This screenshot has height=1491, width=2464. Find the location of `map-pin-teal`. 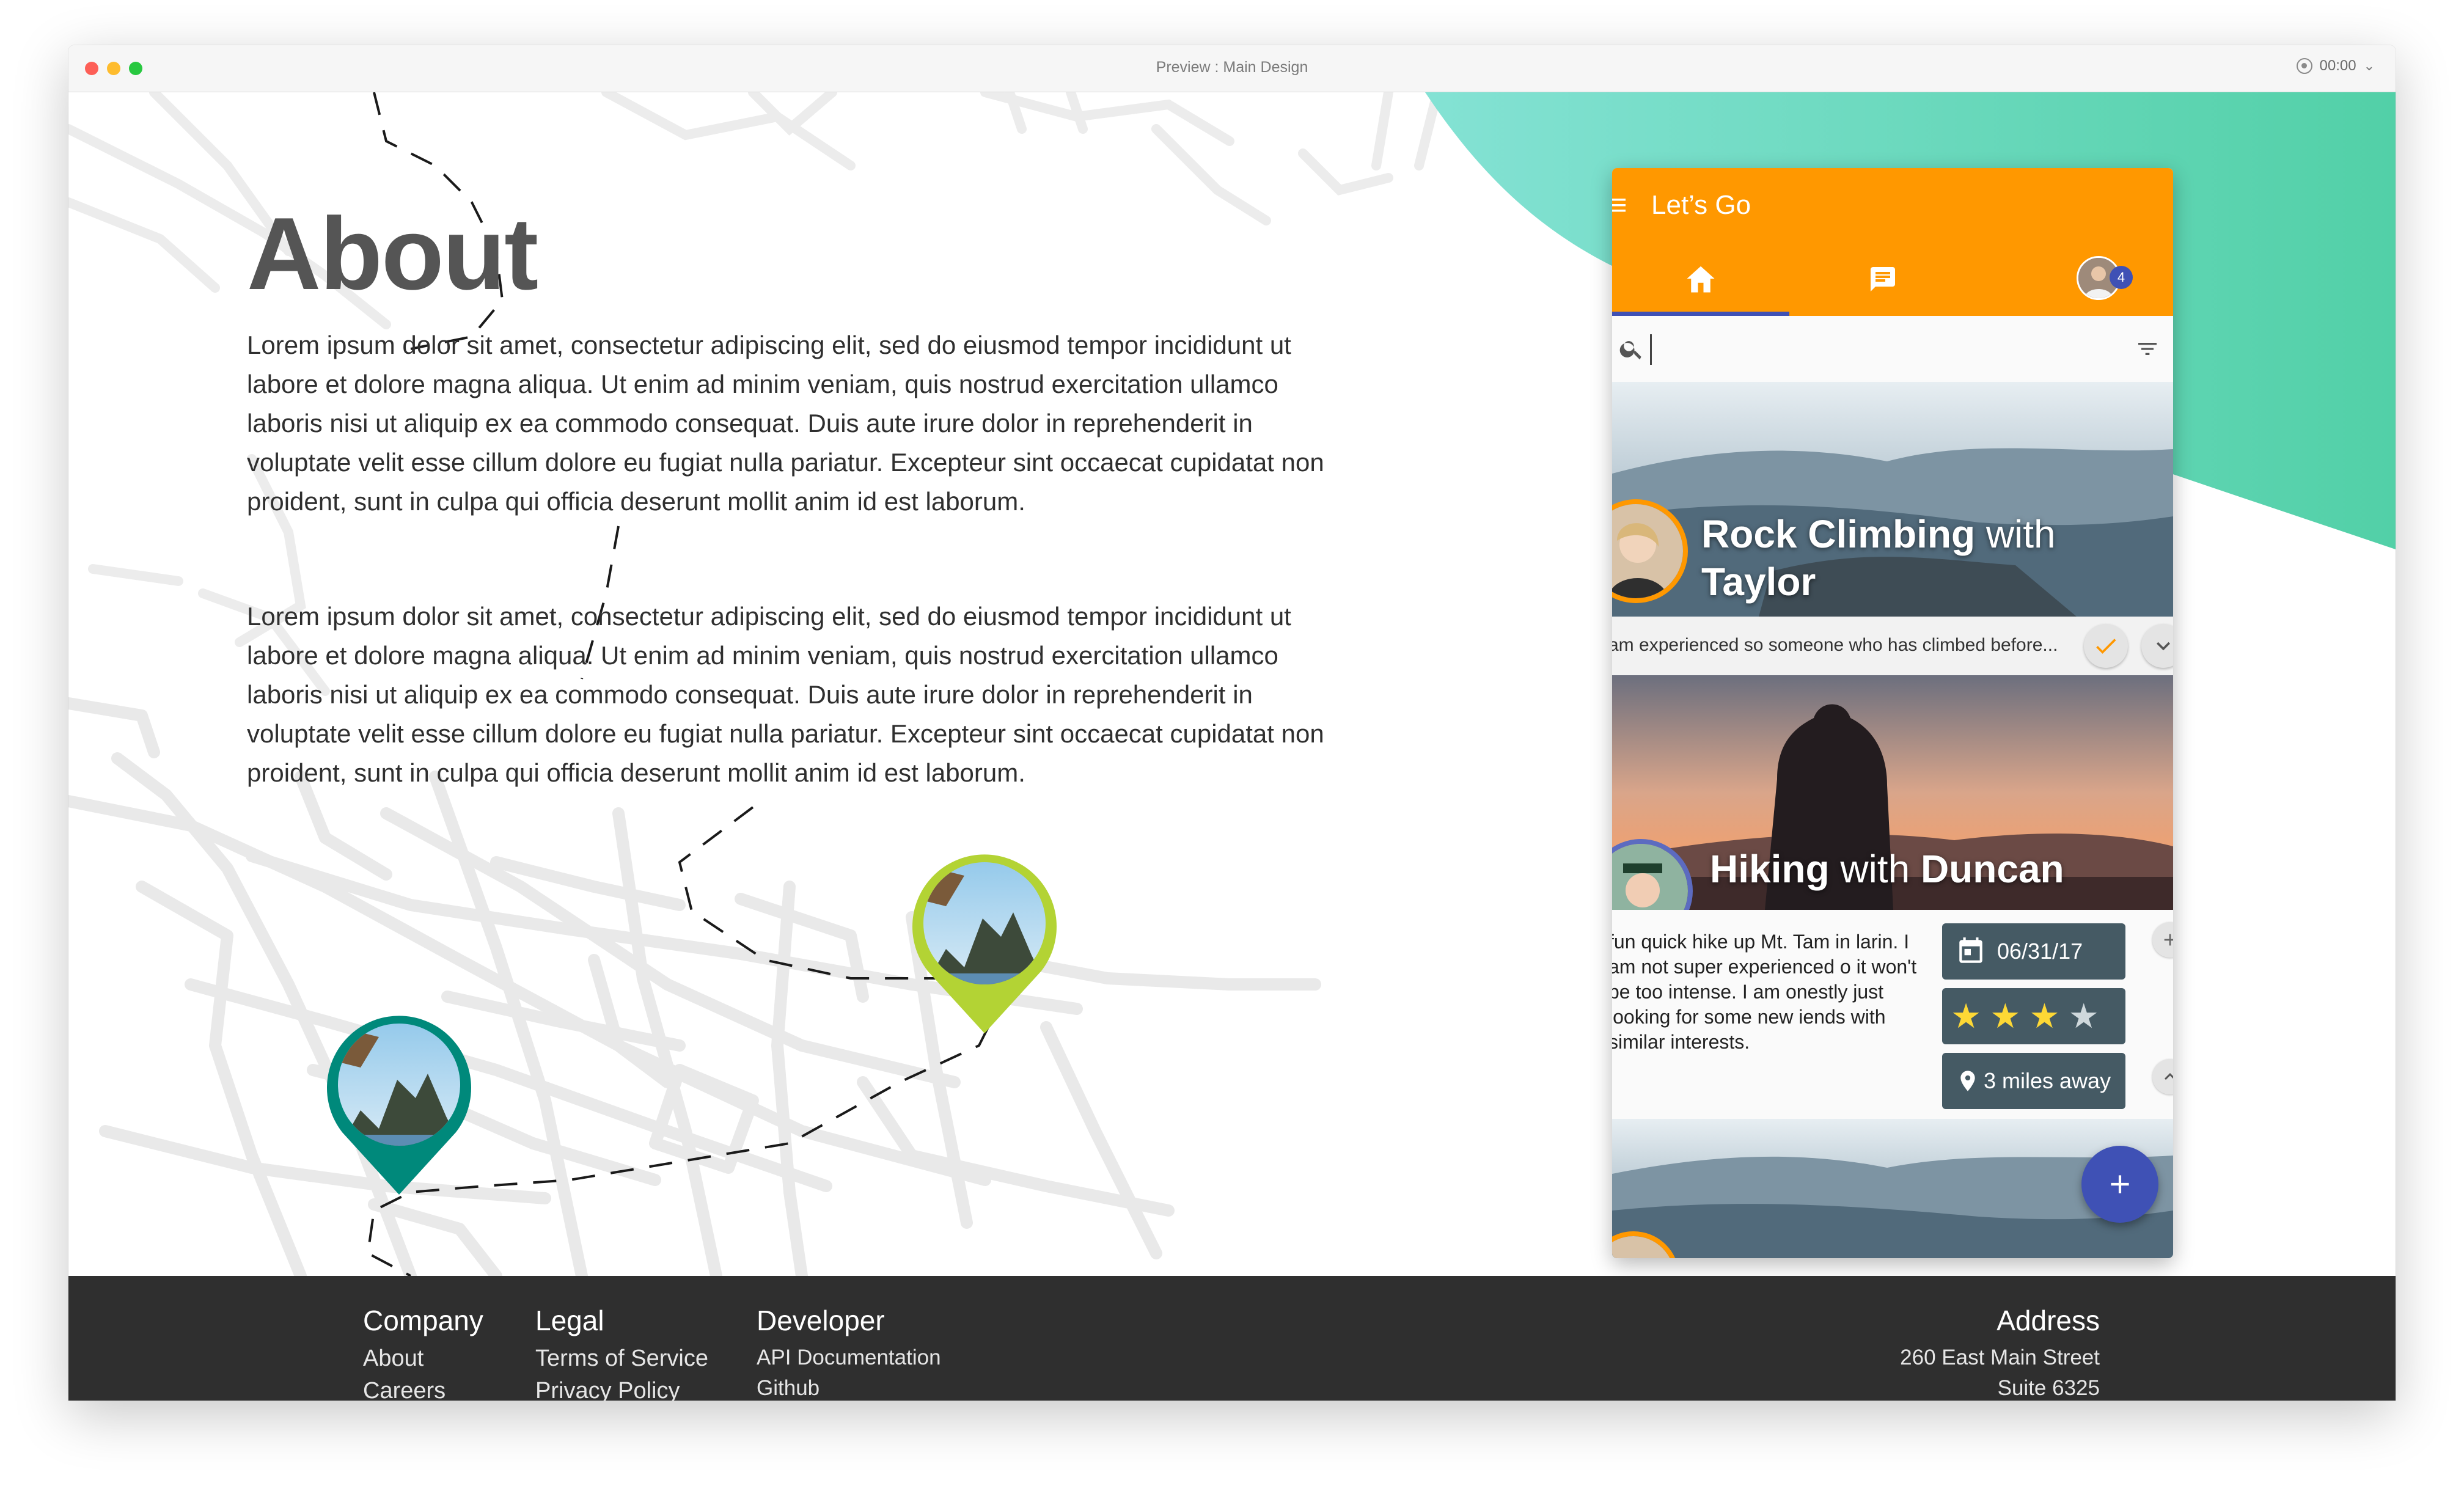

map-pin-teal is located at coordinates (399, 1104).